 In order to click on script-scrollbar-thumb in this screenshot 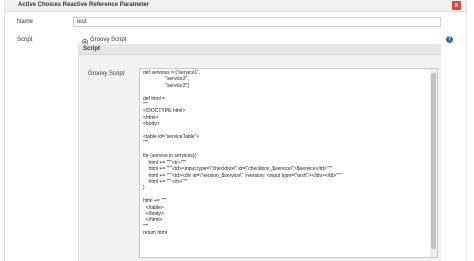, I will do `click(433, 161)`.